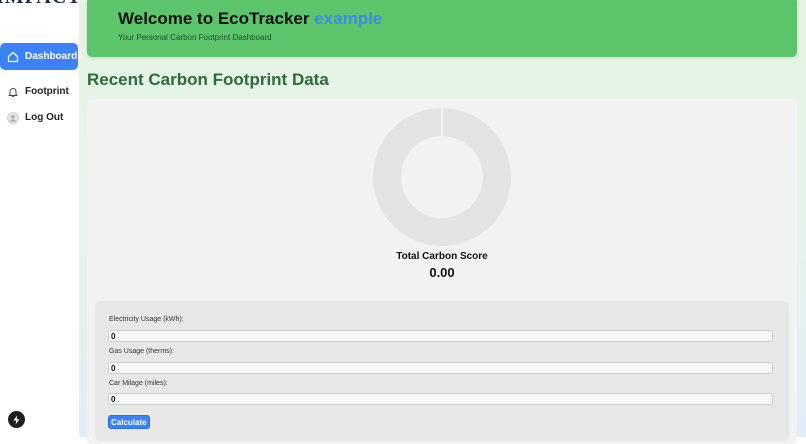  What do you see at coordinates (41, 218) in the screenshot?
I see `sidebar: IMPACT Dashboard Footprint Log Out` at bounding box center [41, 218].